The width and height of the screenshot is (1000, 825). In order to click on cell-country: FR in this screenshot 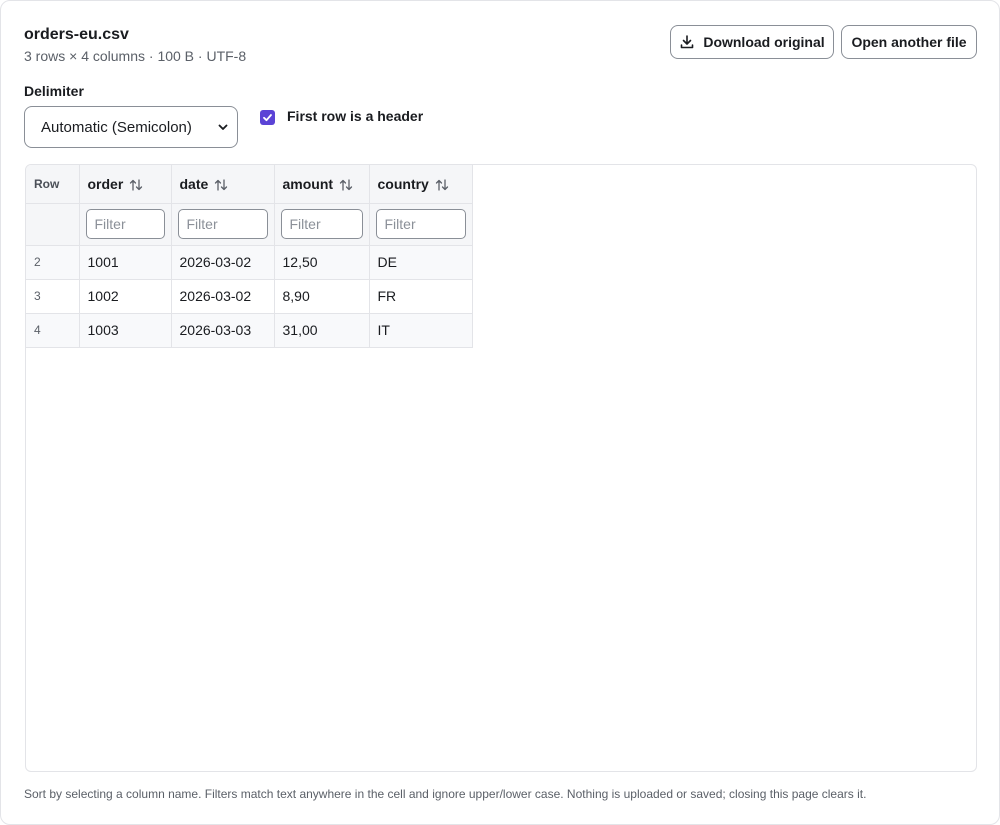, I will do `click(421, 296)`.